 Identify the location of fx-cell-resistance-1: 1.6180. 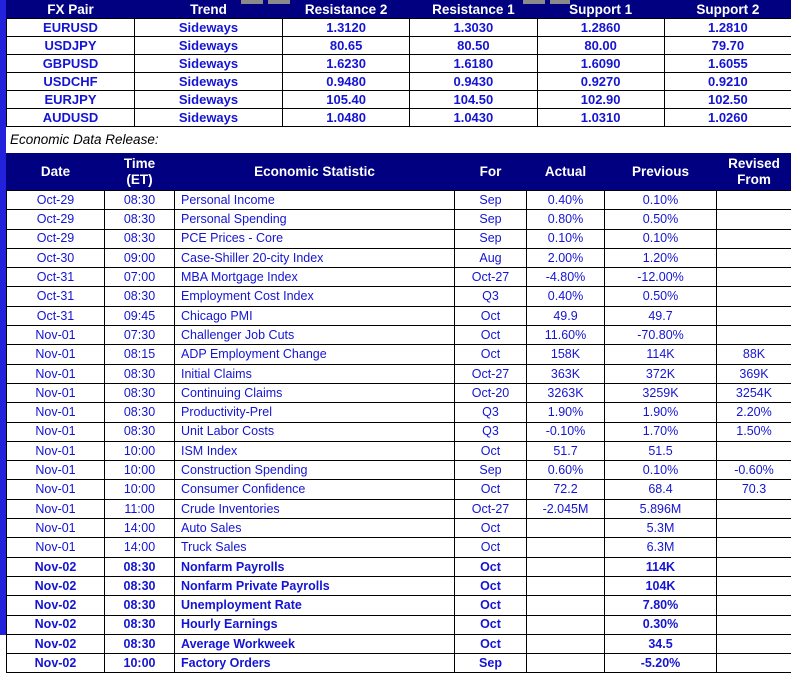
(473, 64).